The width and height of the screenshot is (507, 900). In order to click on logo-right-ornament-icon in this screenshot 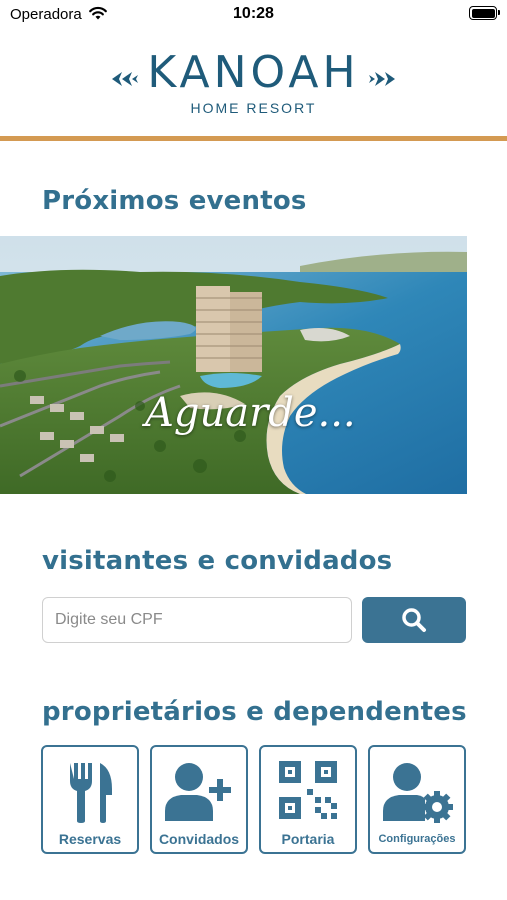, I will do `click(382, 79)`.